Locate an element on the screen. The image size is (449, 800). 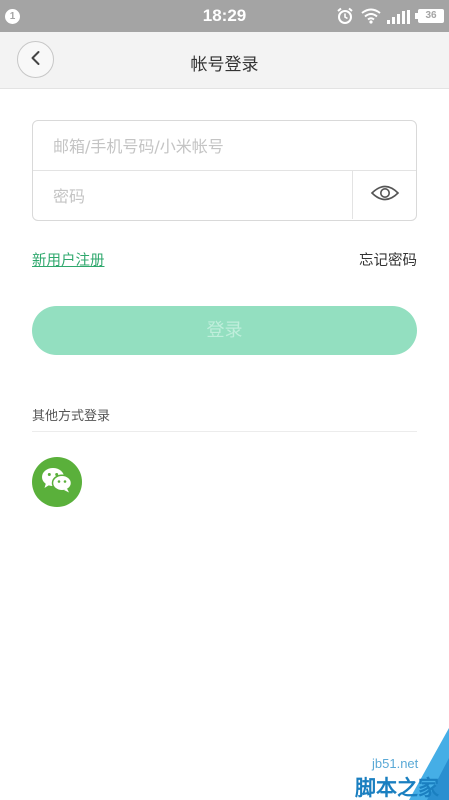
watermark-name: 脚本之家 is located at coordinates (397, 788).